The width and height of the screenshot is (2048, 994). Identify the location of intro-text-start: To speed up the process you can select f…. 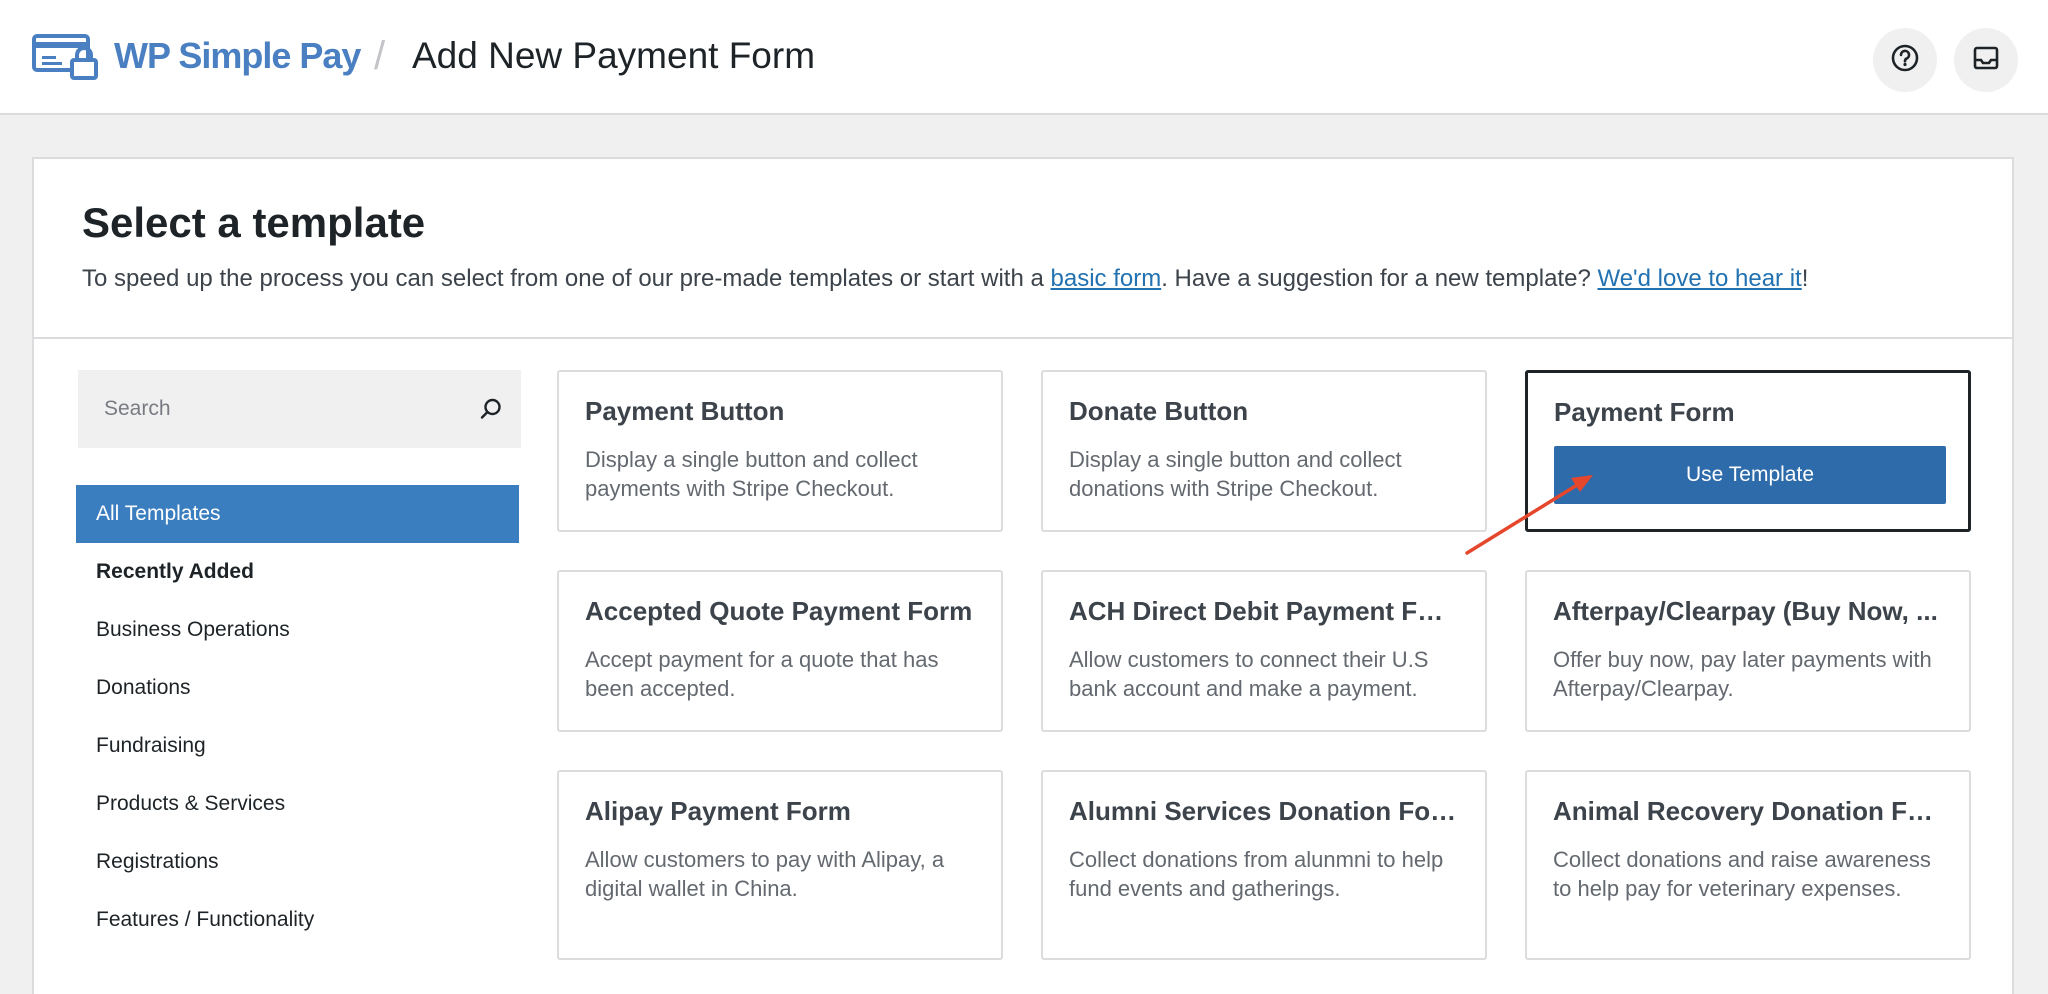
(566, 278).